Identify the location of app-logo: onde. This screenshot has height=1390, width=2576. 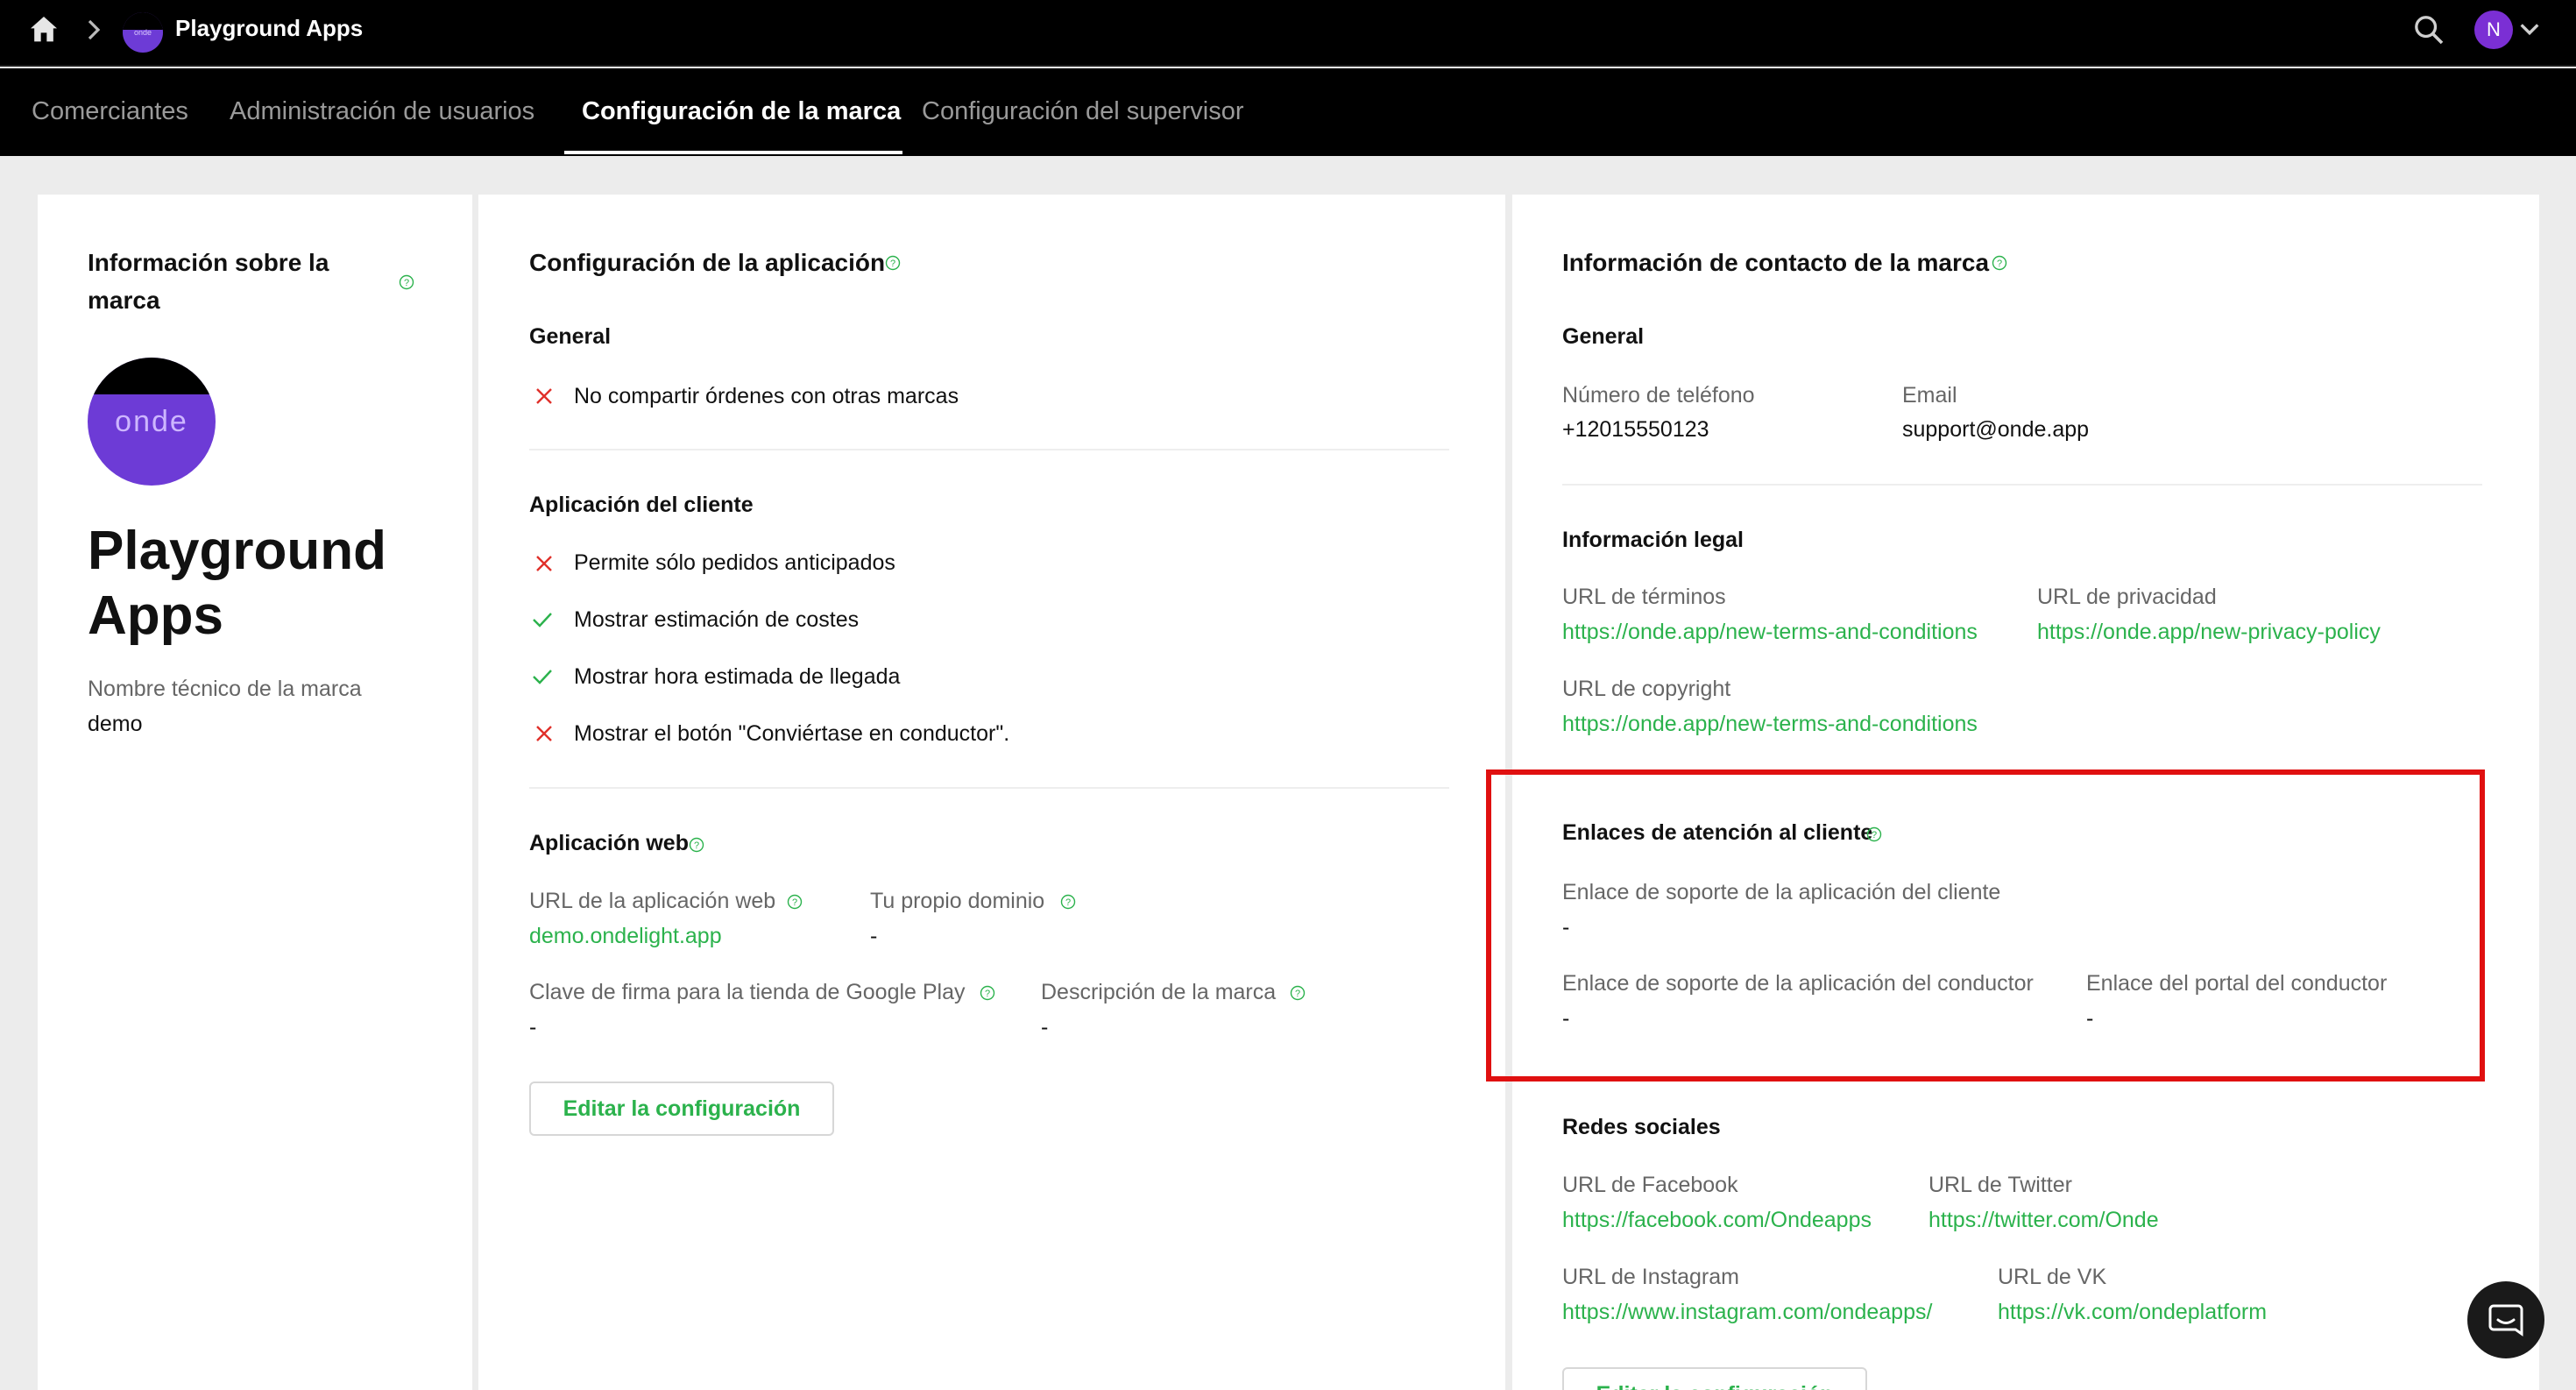
(143, 32).